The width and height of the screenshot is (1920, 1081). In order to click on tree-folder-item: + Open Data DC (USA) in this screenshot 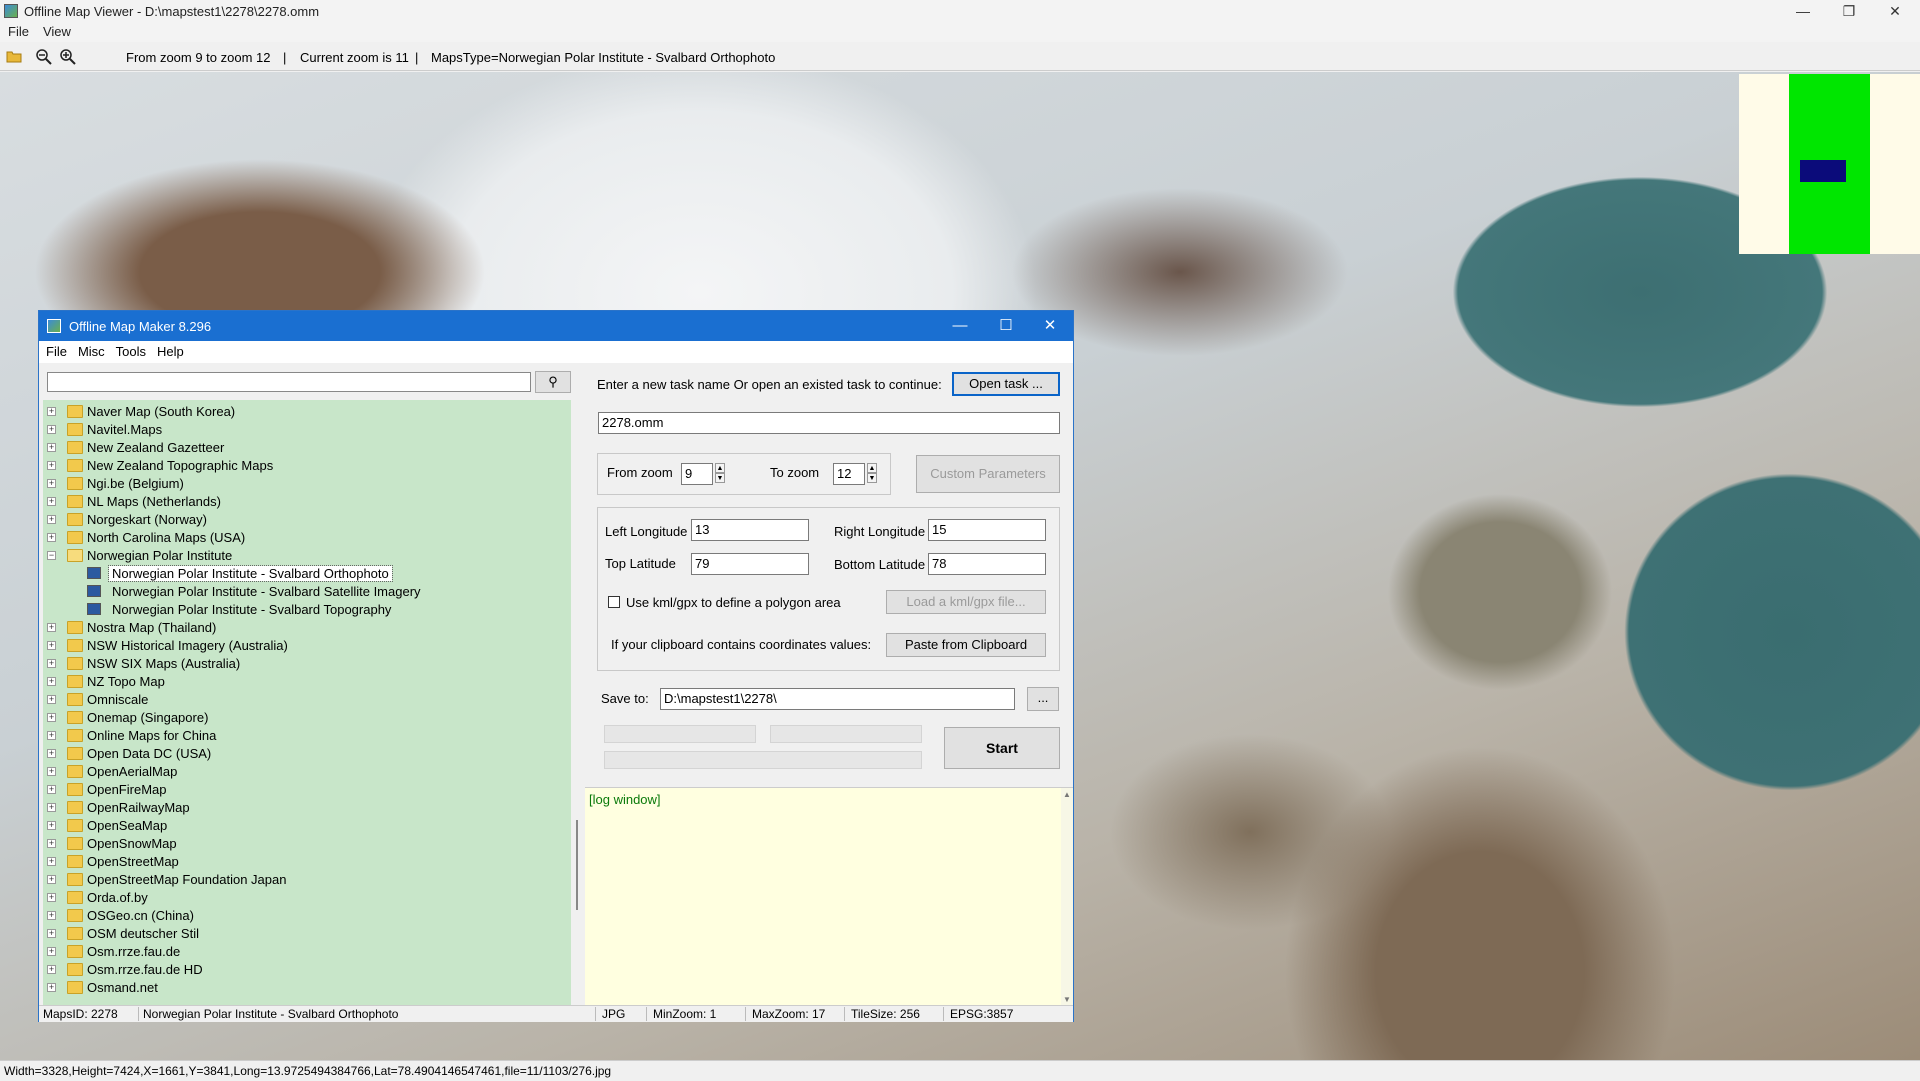, I will do `click(307, 754)`.